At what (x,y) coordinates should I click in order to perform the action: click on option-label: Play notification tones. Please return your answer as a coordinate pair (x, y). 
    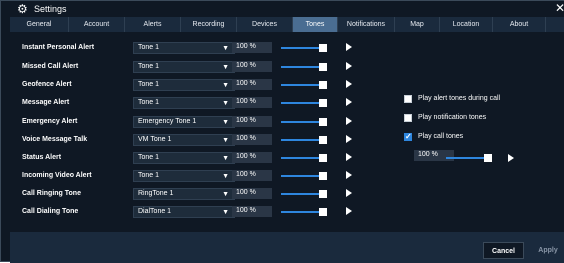
    Looking at the image, I should click on (452, 117).